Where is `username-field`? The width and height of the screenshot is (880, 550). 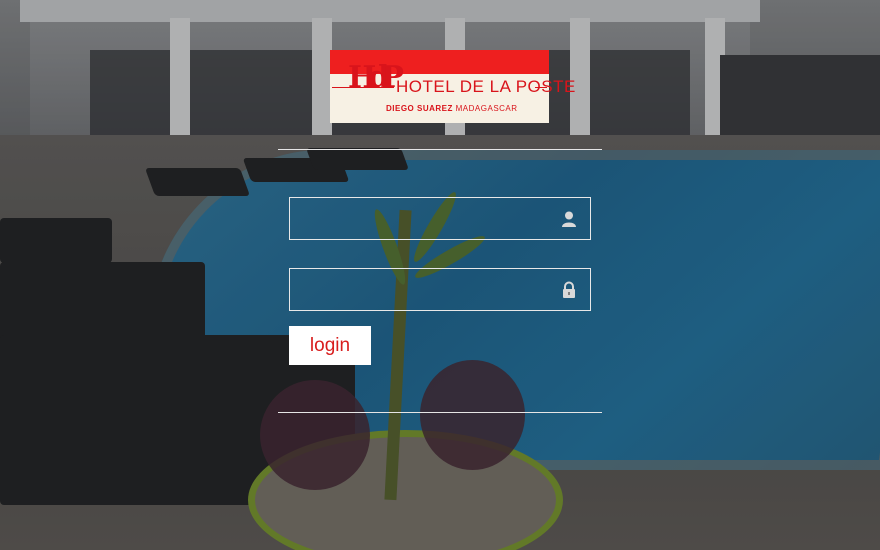
username-field is located at coordinates (440, 218).